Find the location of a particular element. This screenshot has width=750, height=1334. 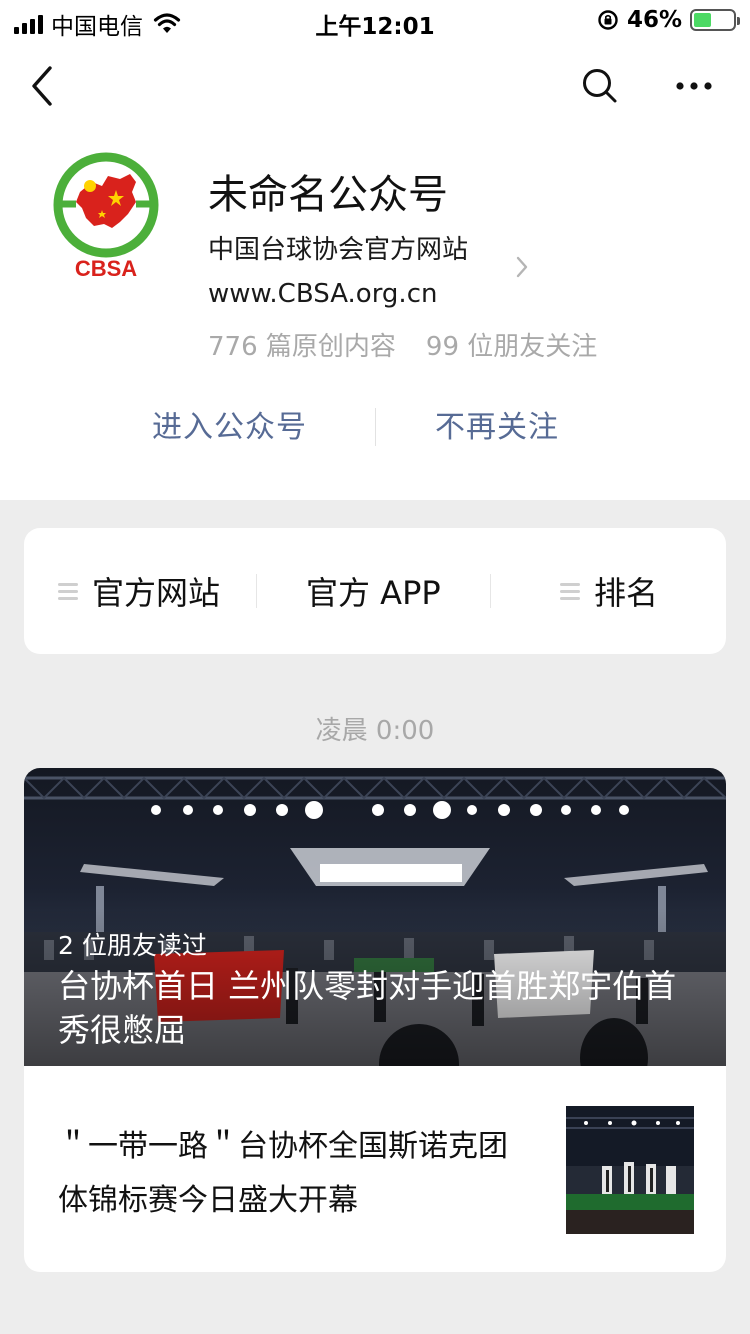

menu-item-website: 官方网站 is located at coordinates (139, 591).